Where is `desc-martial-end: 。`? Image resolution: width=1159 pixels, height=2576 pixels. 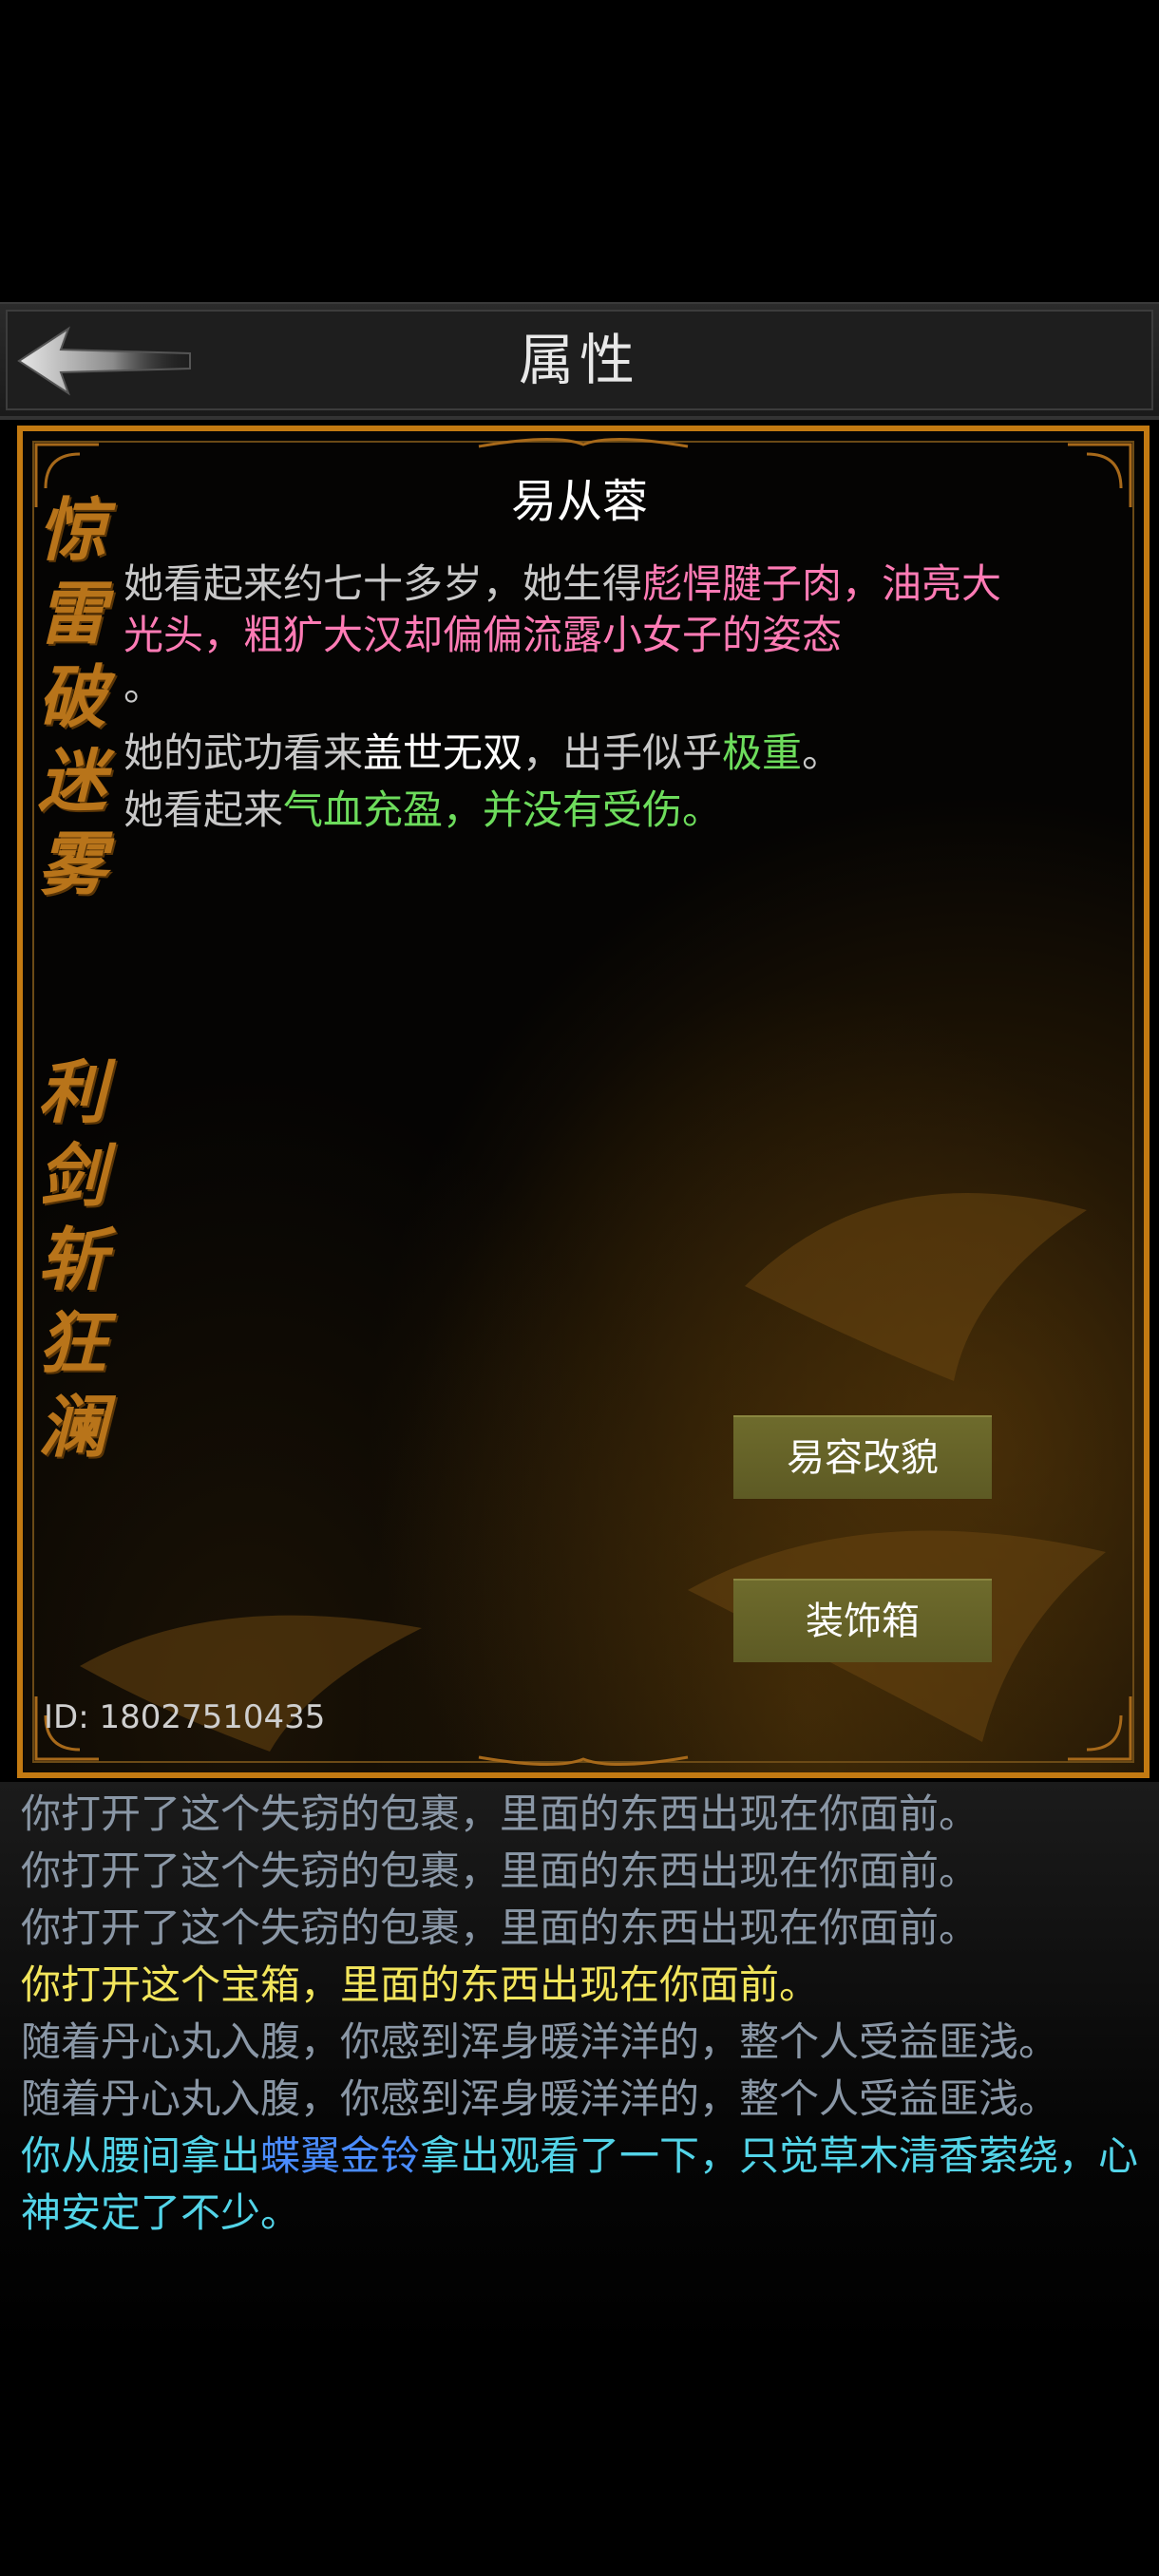
desc-martial-end: 。 is located at coordinates (822, 752).